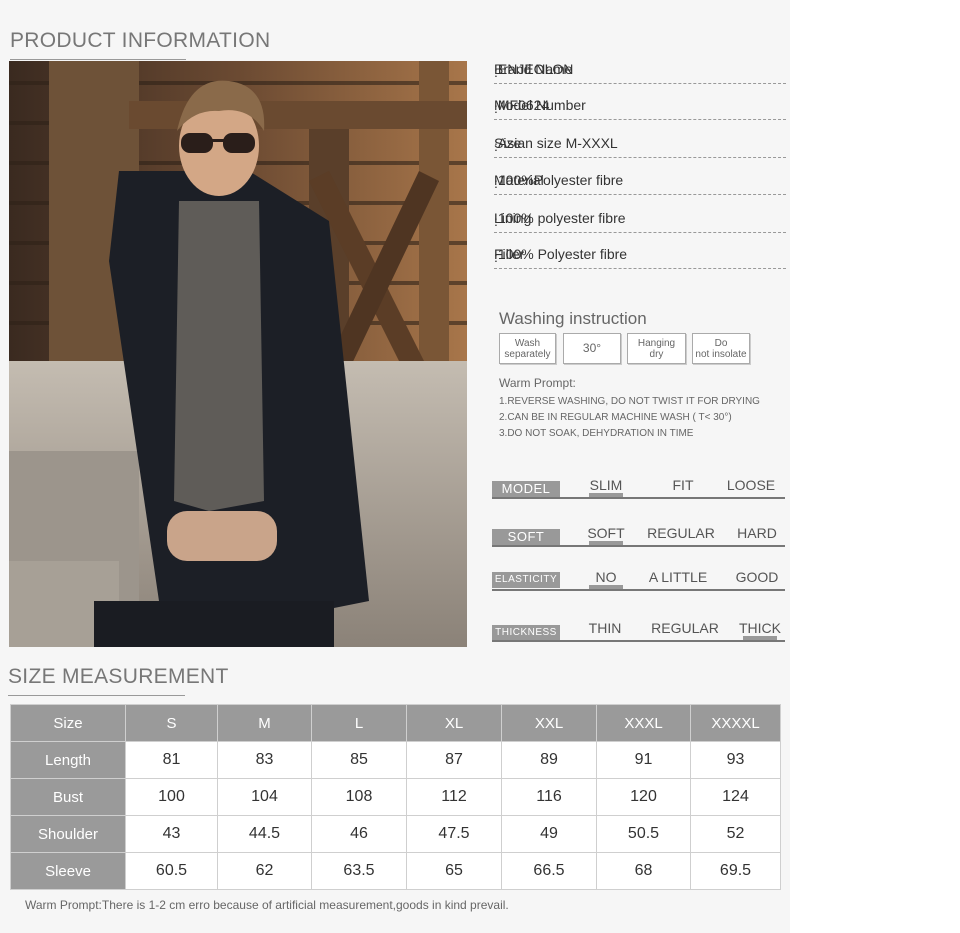  What do you see at coordinates (735, 871) in the screenshot?
I see `table-cell: 69.5` at bounding box center [735, 871].